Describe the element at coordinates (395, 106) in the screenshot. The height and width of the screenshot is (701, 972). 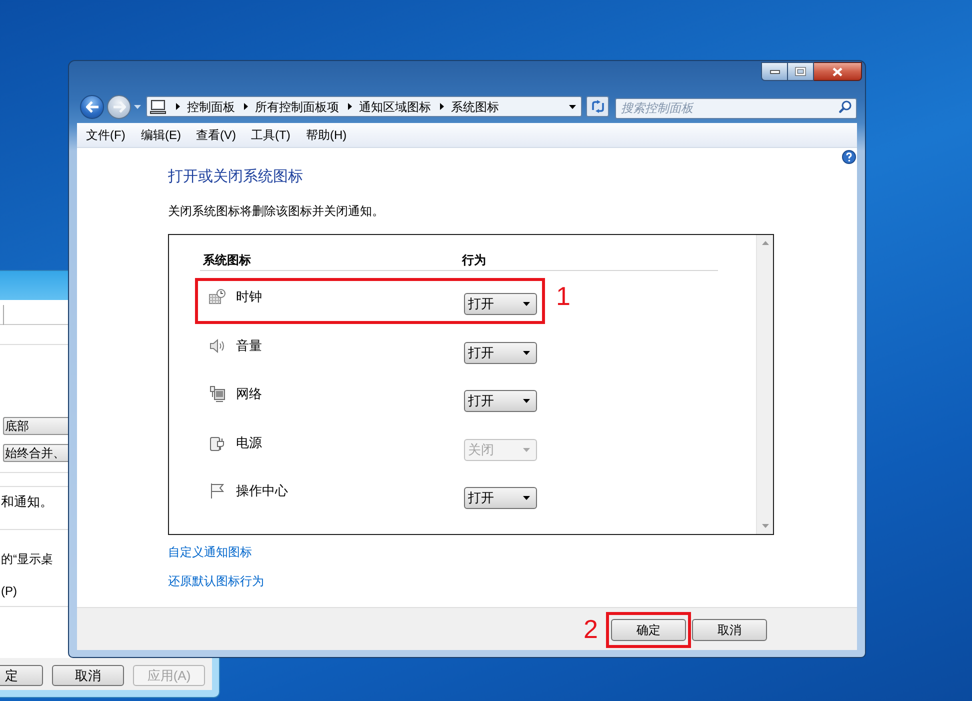
I see `breadcrumb: 通知区域图标` at that location.